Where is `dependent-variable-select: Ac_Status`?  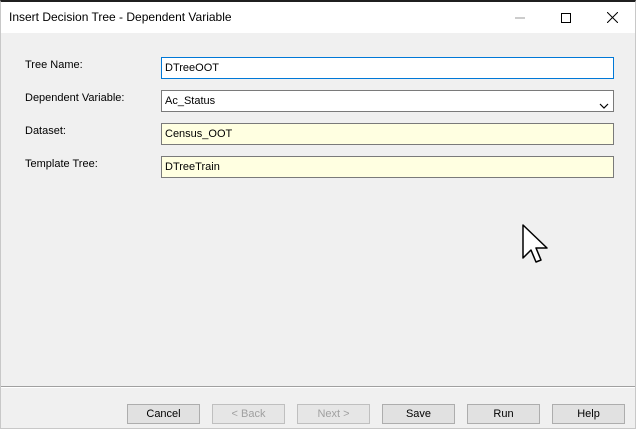
dependent-variable-select: Ac_Status is located at coordinates (387, 101).